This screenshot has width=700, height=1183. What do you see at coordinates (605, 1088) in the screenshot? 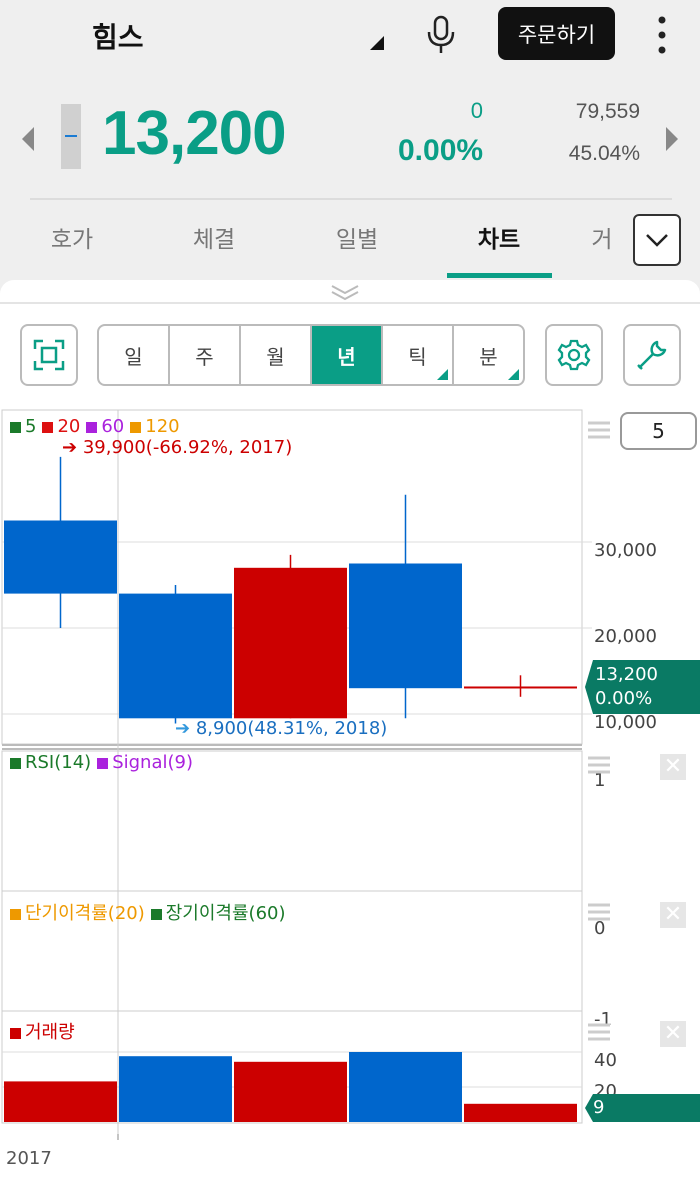
I see `volume-axis-label: 20` at bounding box center [605, 1088].